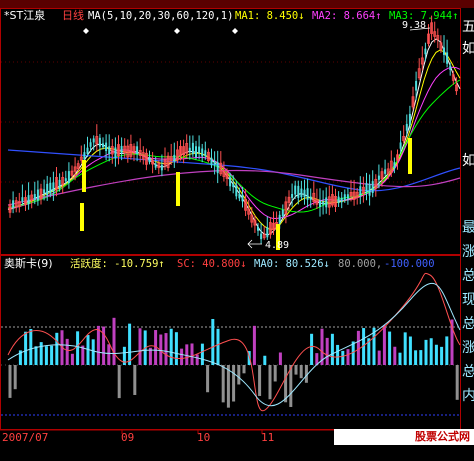 This screenshot has width=474, height=461. What do you see at coordinates (268, 437) in the screenshot?
I see `x-label-11: 11` at bounding box center [268, 437].